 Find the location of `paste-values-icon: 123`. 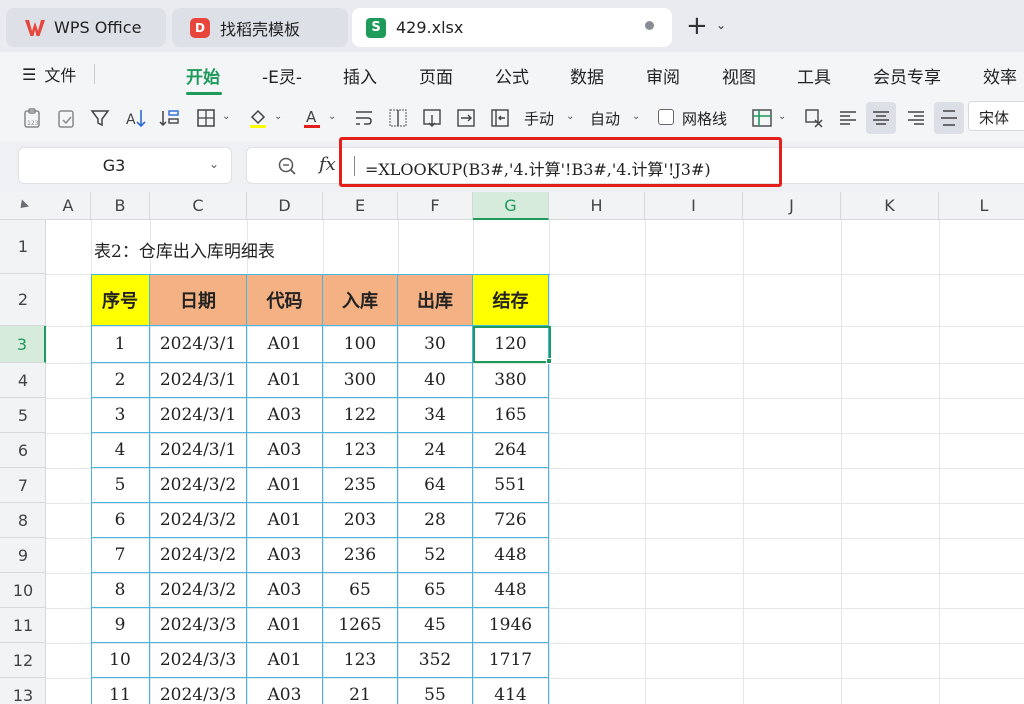

paste-values-icon: 123 is located at coordinates (32, 118).